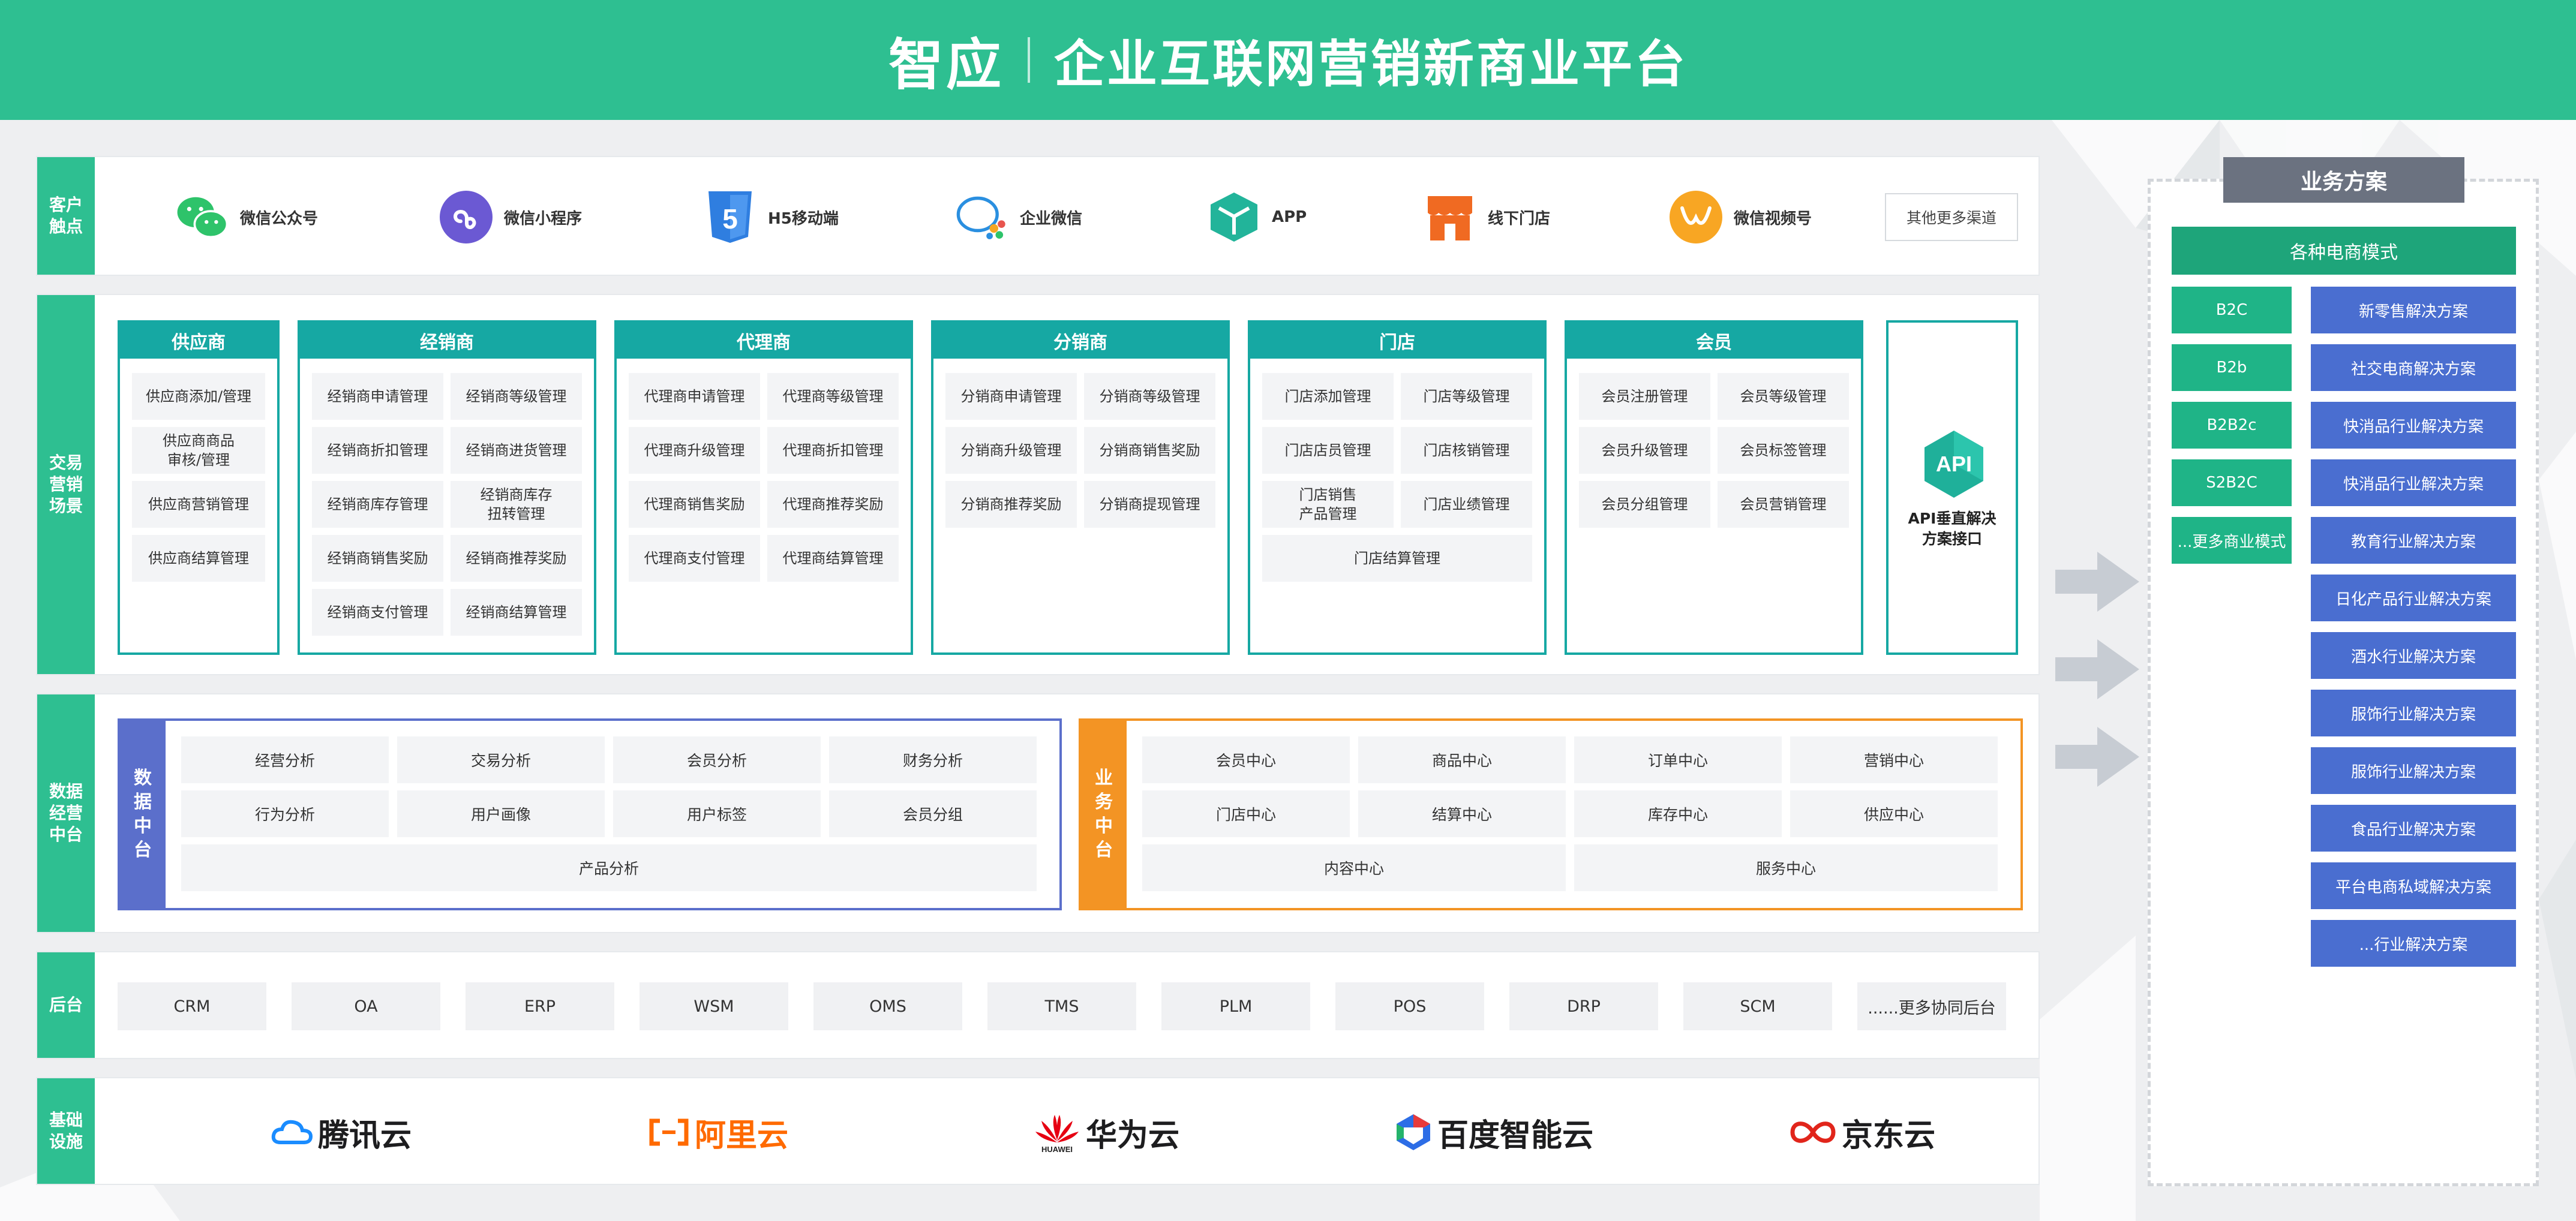  Describe the element at coordinates (285, 759) in the screenshot. I see `center-item: 经营分析` at that location.